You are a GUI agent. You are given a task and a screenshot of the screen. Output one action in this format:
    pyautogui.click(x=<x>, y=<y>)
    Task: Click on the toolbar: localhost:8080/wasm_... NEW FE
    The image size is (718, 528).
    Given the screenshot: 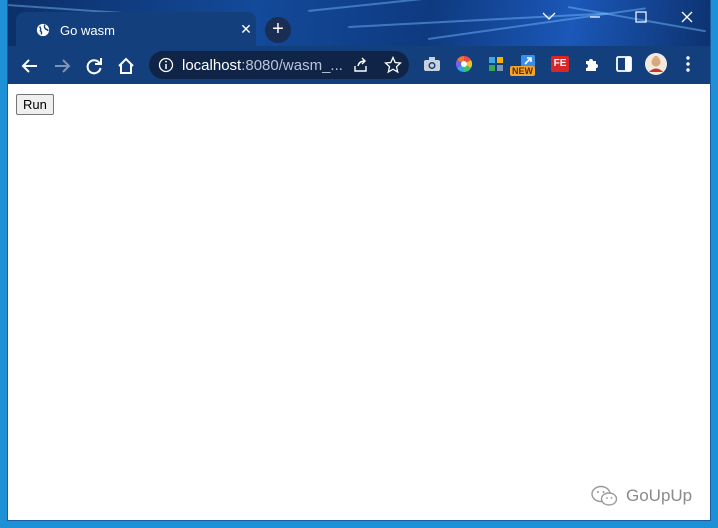 What is the action you would take?
    pyautogui.click(x=359, y=65)
    